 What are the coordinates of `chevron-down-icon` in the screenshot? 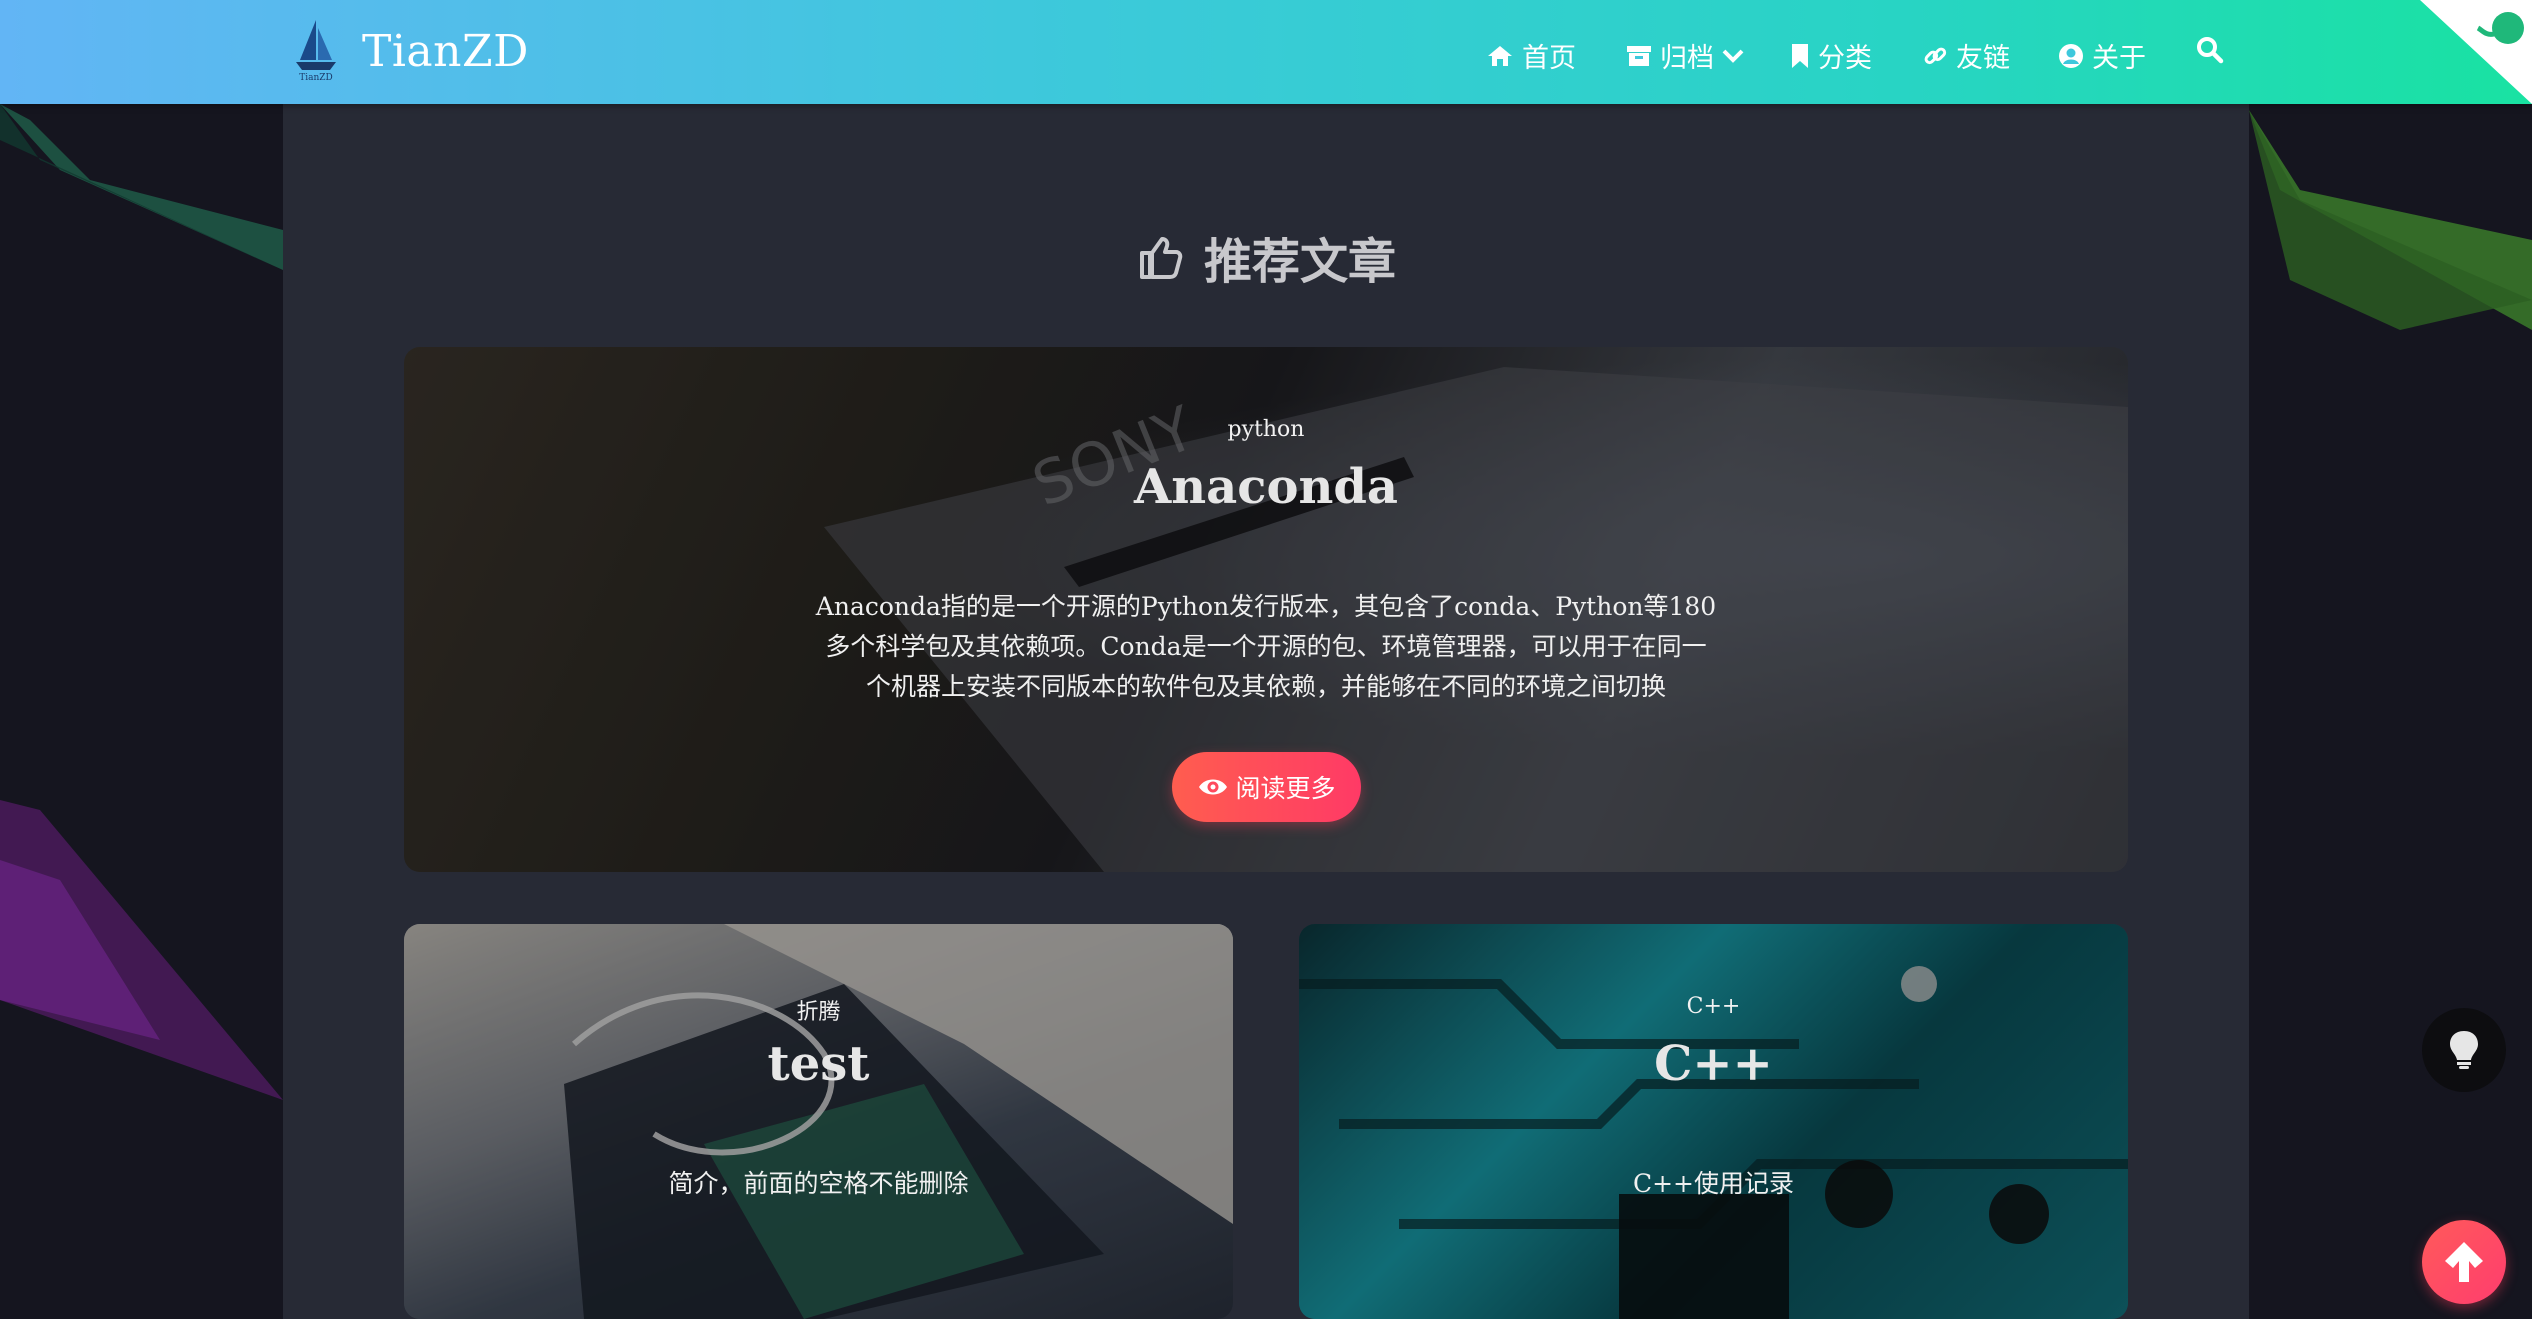 It's located at (1733, 56).